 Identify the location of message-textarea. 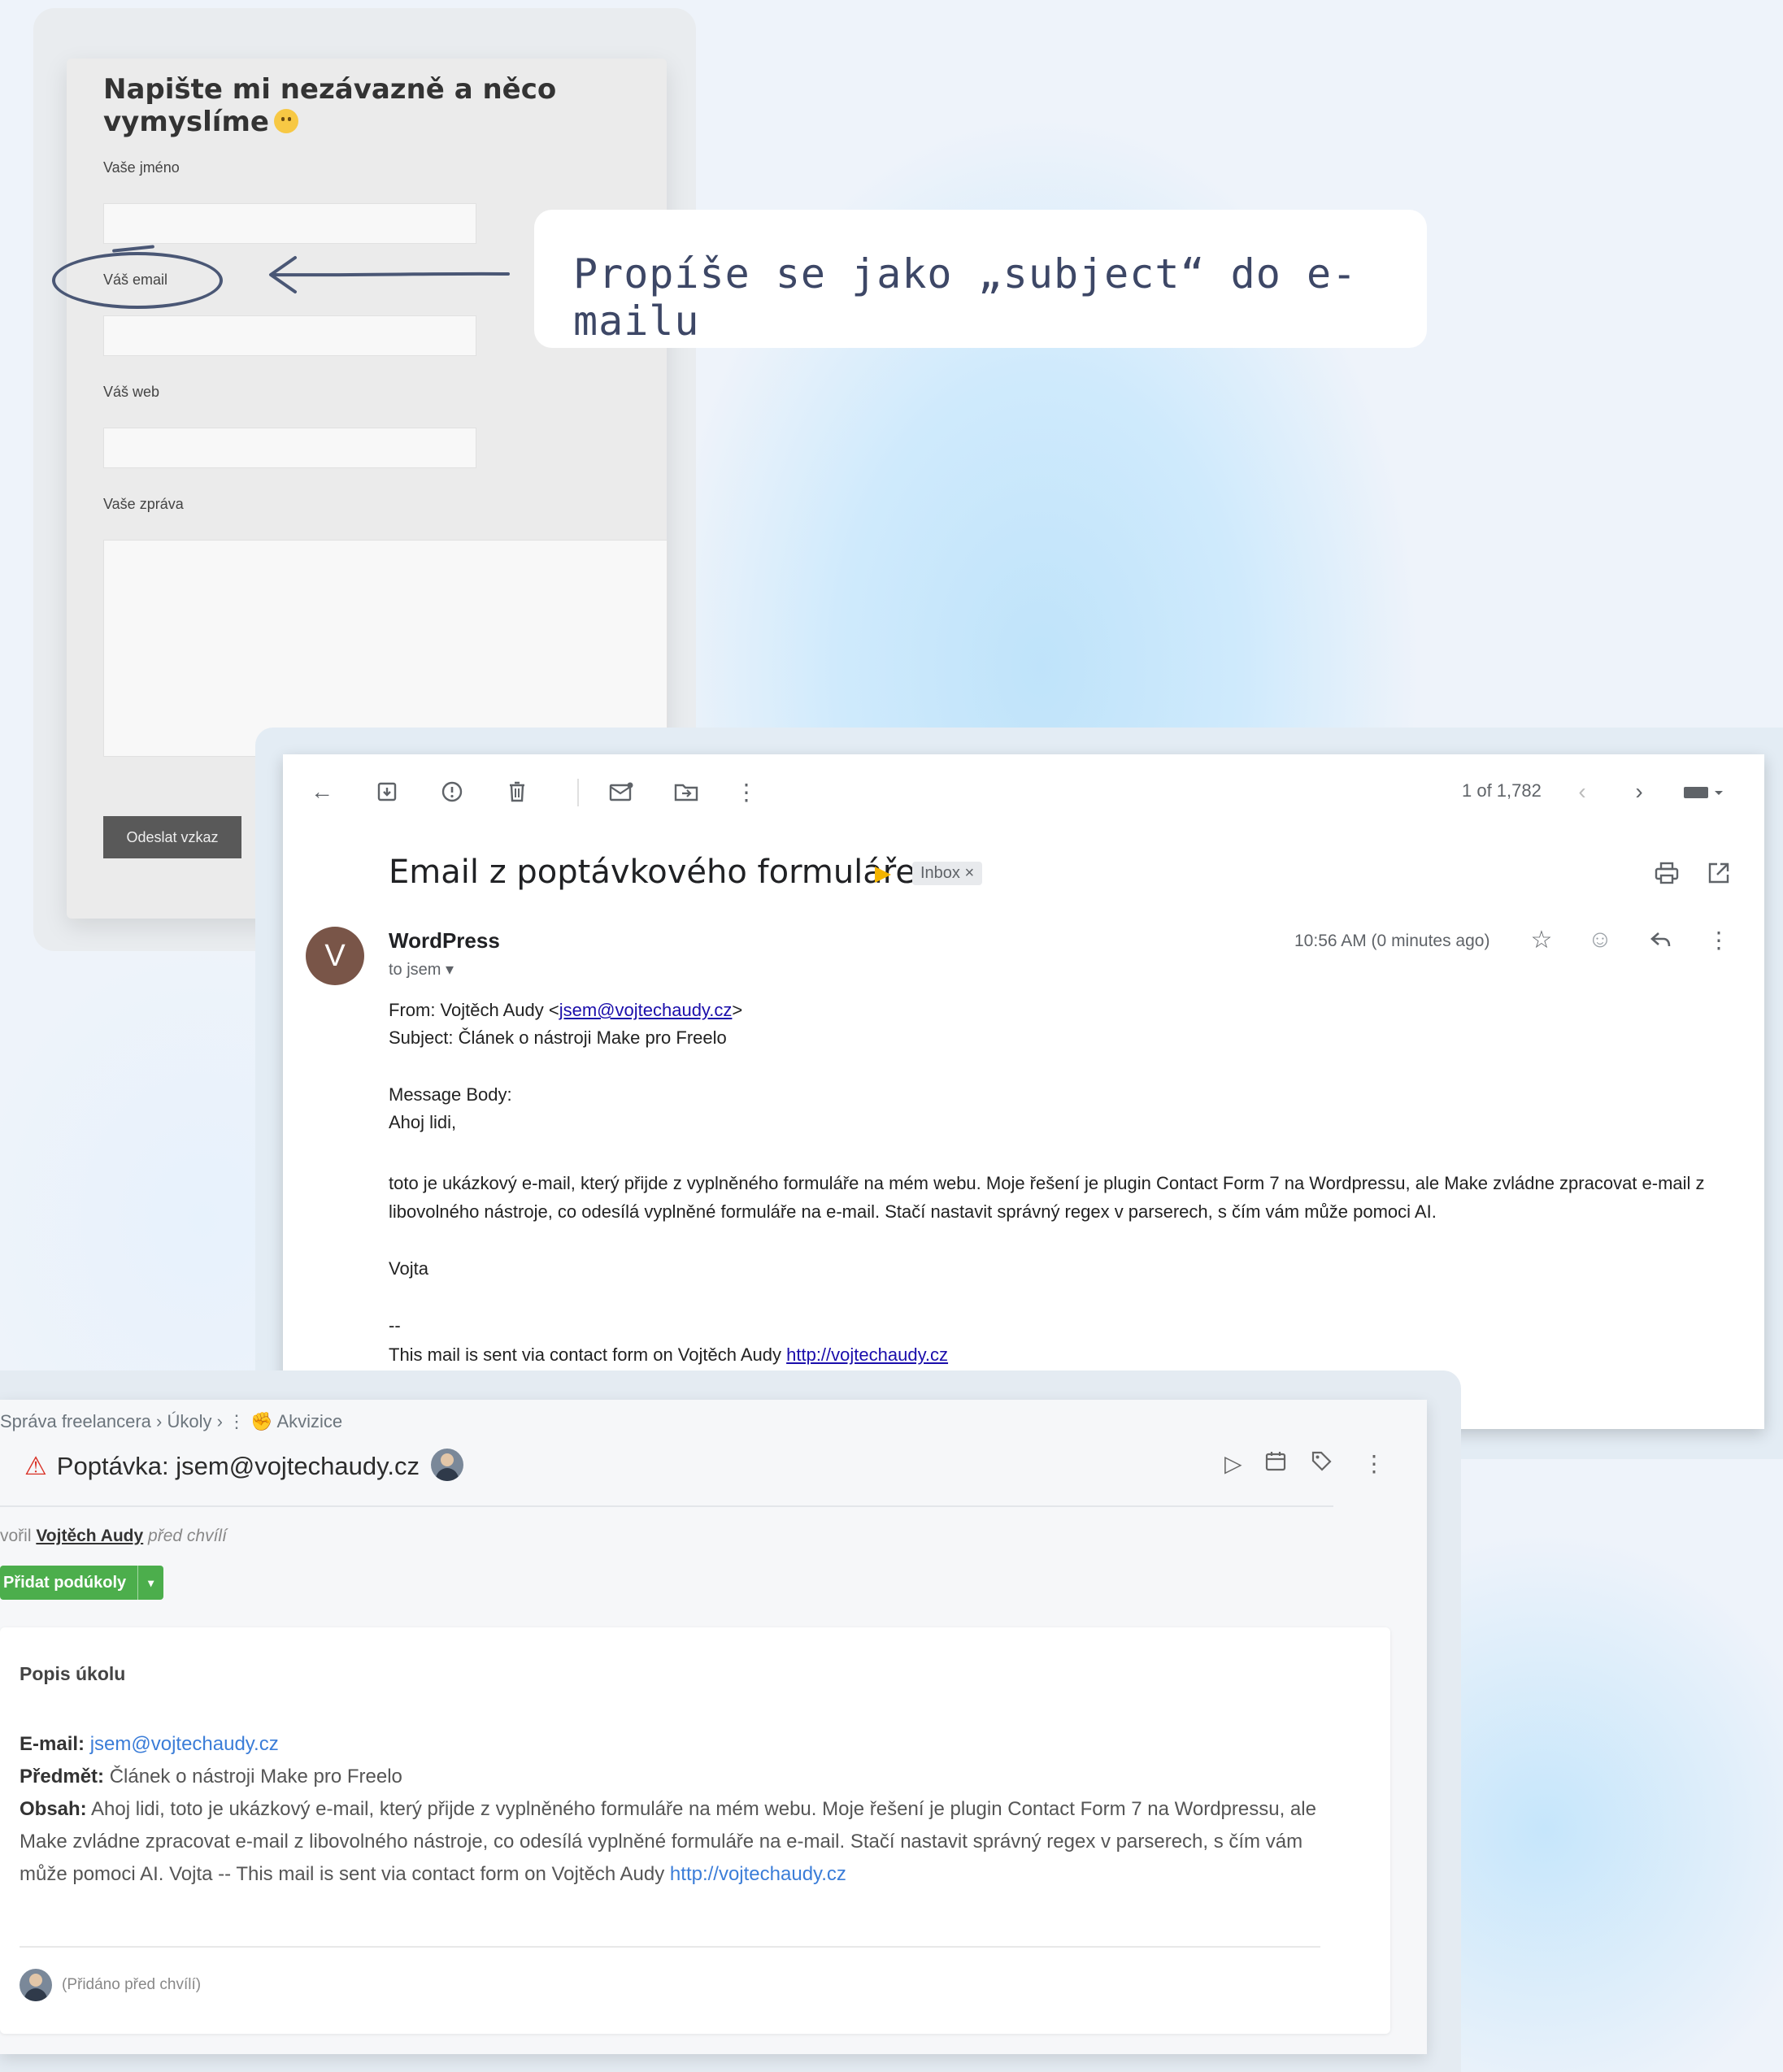
(385, 648).